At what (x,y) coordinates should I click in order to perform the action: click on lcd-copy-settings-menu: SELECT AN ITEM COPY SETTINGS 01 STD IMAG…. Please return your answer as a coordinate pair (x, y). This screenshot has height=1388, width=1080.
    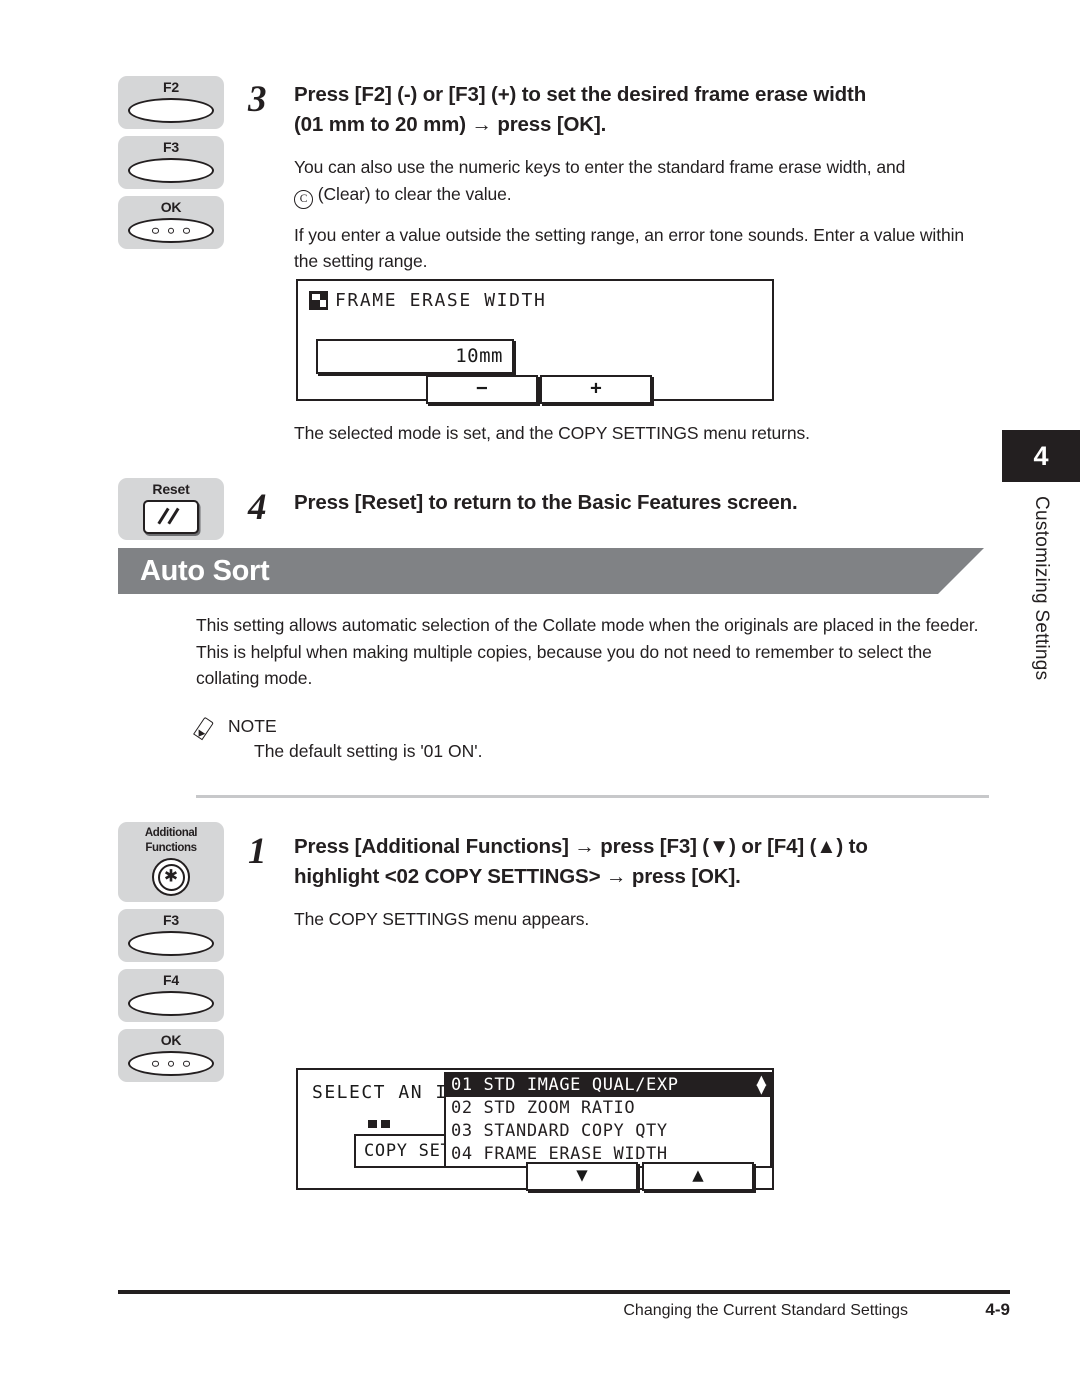
    Looking at the image, I should click on (535, 1129).